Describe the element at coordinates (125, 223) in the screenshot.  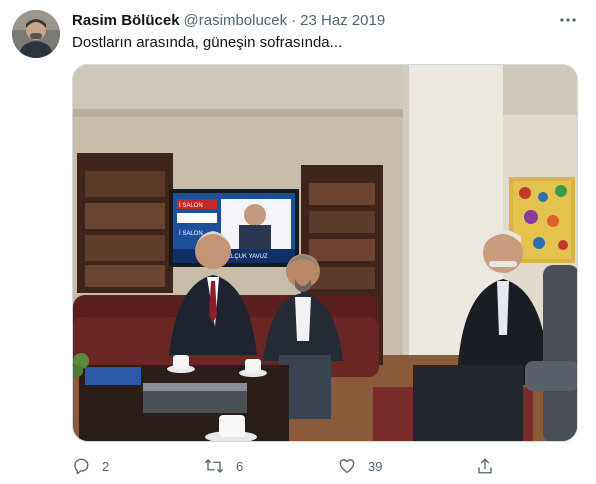
I see `left-bookcase` at that location.